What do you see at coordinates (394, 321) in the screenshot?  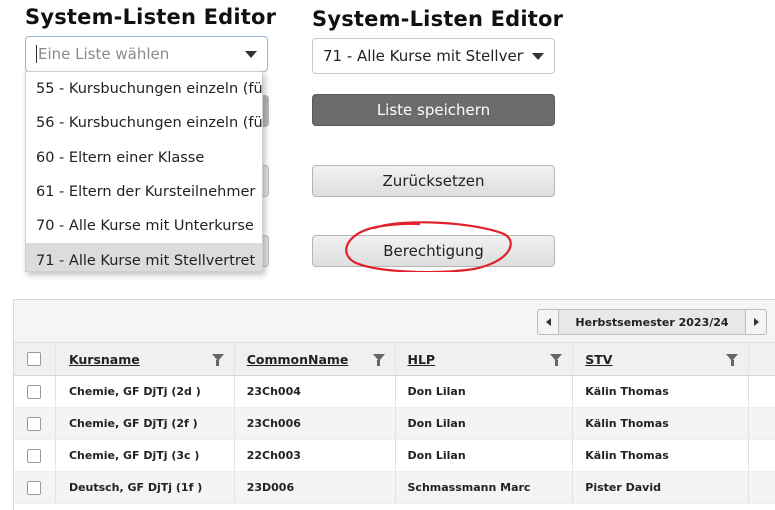 I see `grid-toolbar: Herbstsemester 2023/24` at bounding box center [394, 321].